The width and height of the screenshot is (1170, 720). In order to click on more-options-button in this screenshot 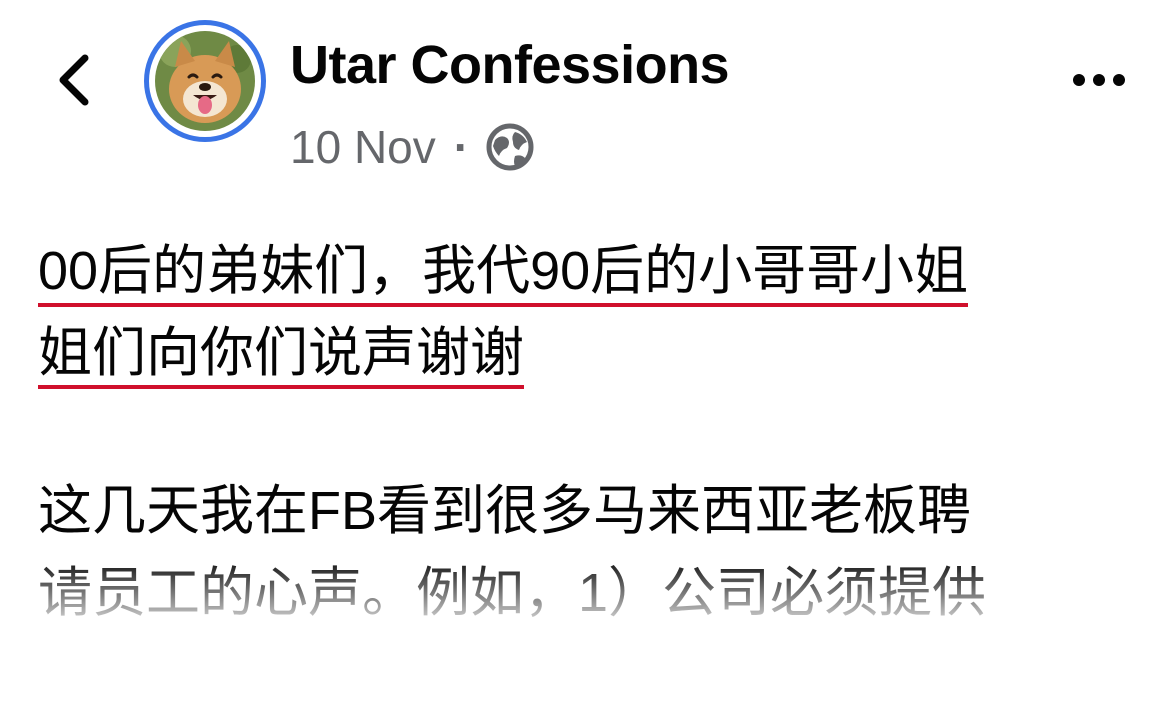, I will do `click(1099, 80)`.